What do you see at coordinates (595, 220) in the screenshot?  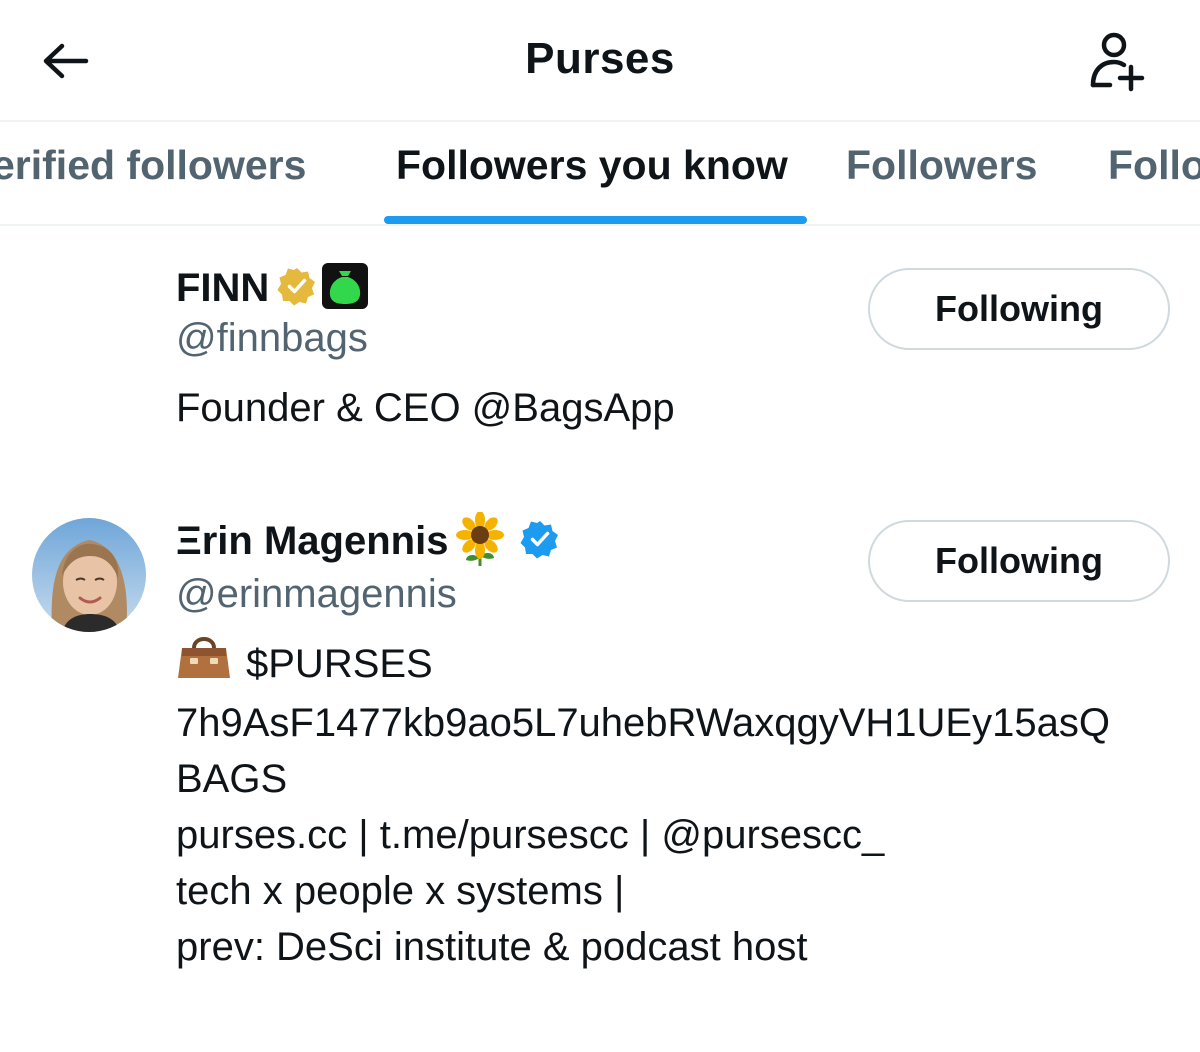 I see `active-tab-indicator` at bounding box center [595, 220].